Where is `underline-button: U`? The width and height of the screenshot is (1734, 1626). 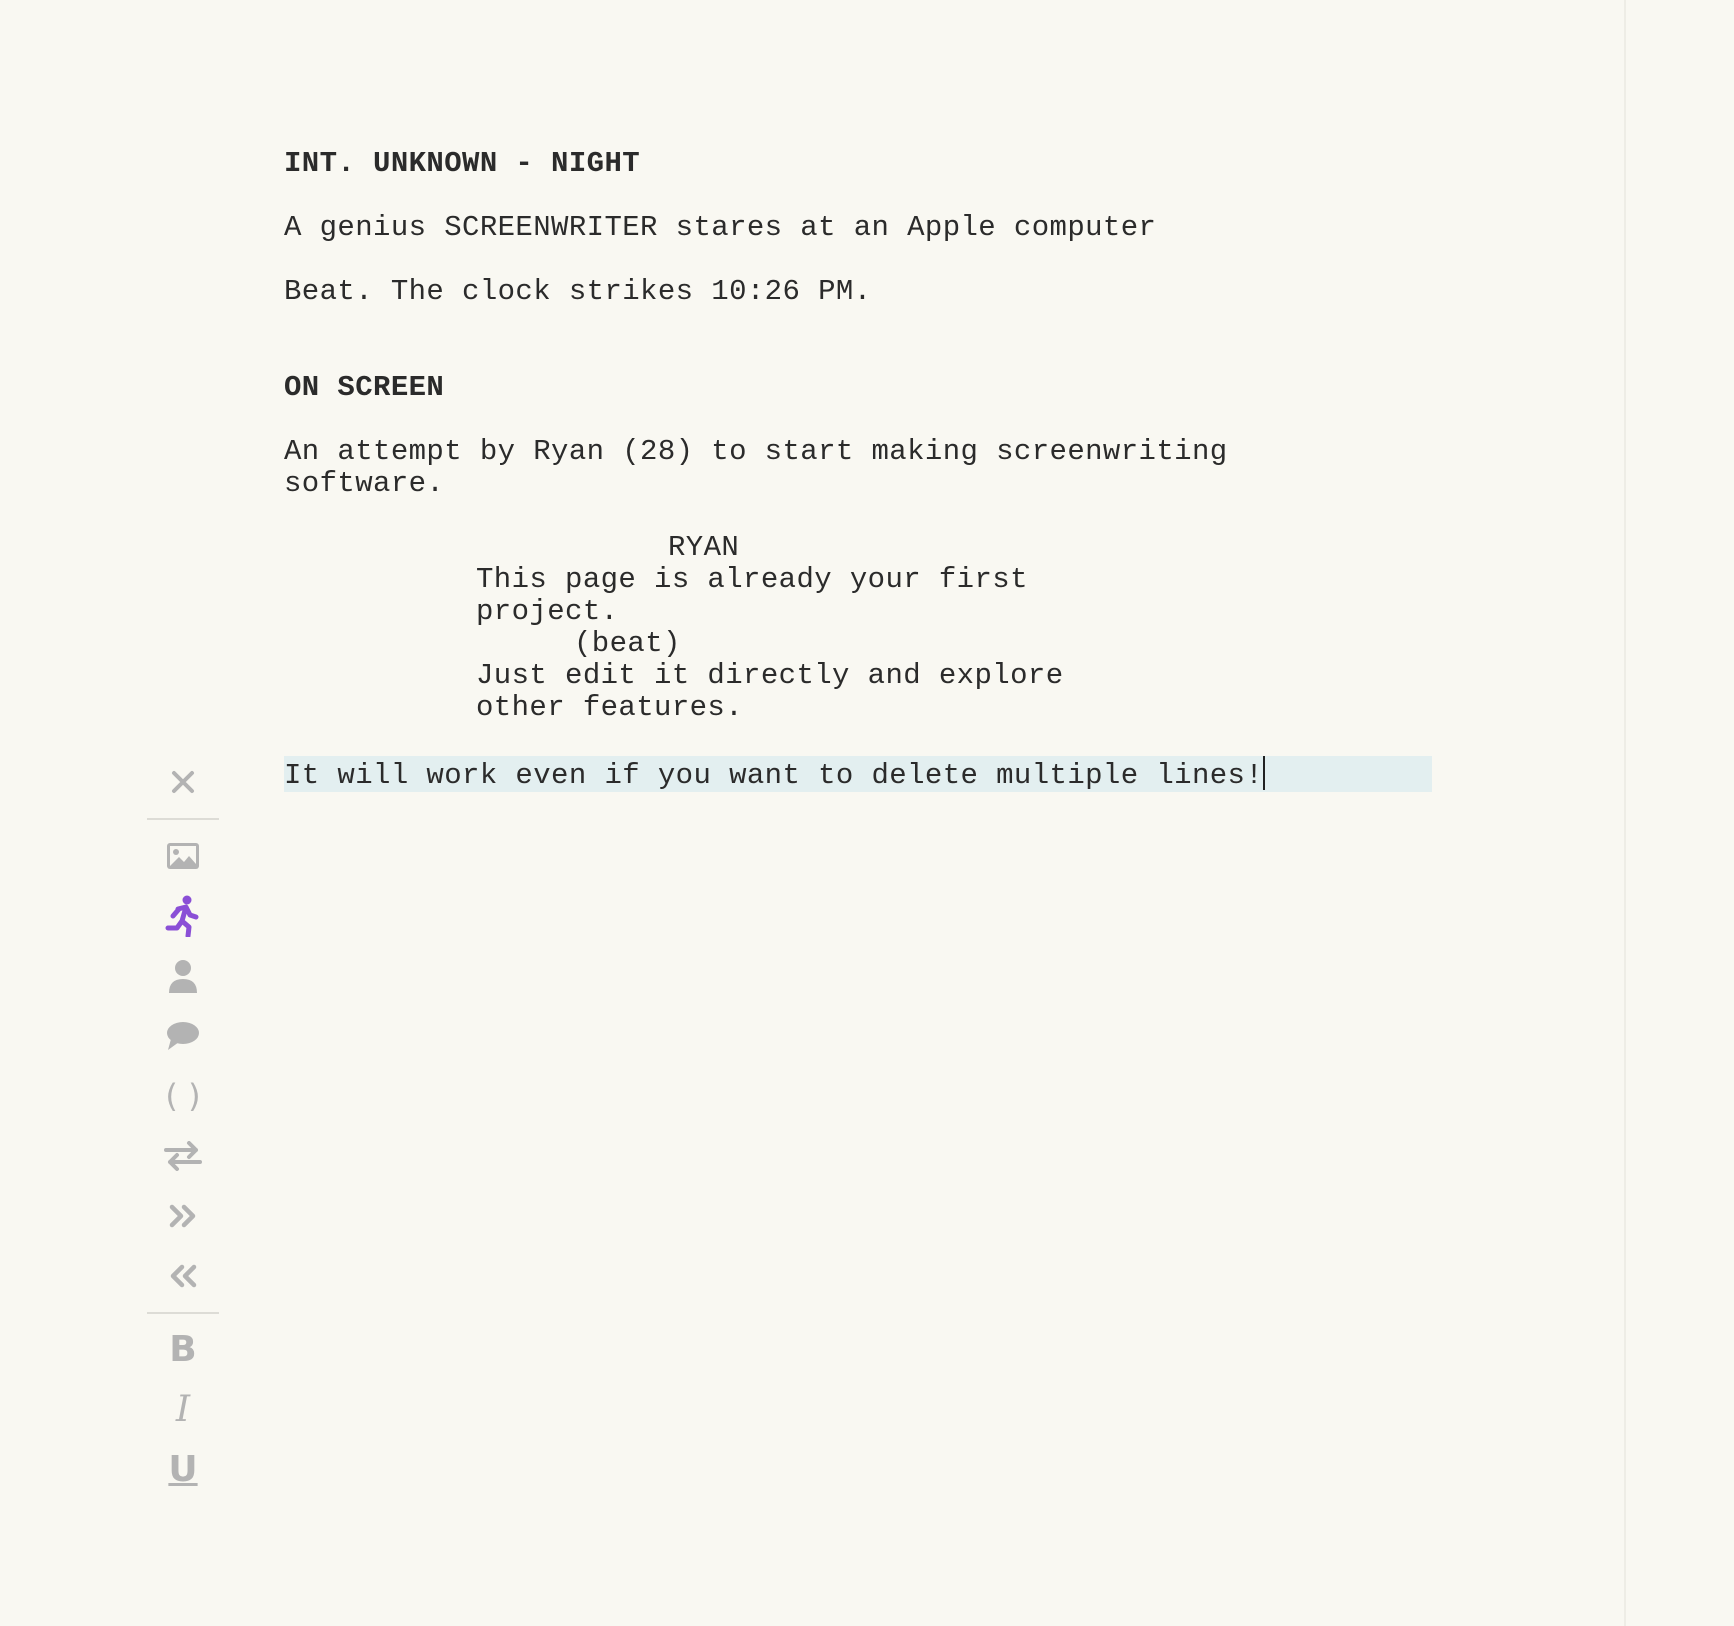 underline-button: U is located at coordinates (183, 1470).